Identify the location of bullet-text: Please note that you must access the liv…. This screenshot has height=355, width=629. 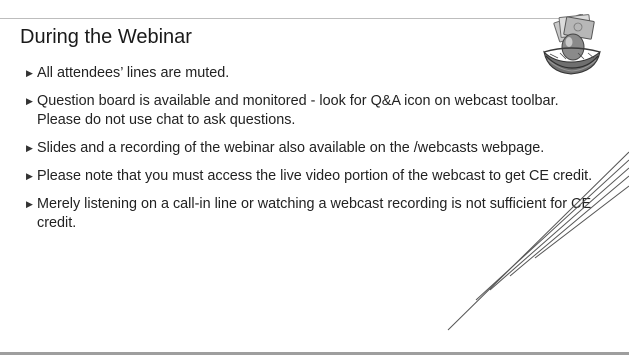
(315, 176).